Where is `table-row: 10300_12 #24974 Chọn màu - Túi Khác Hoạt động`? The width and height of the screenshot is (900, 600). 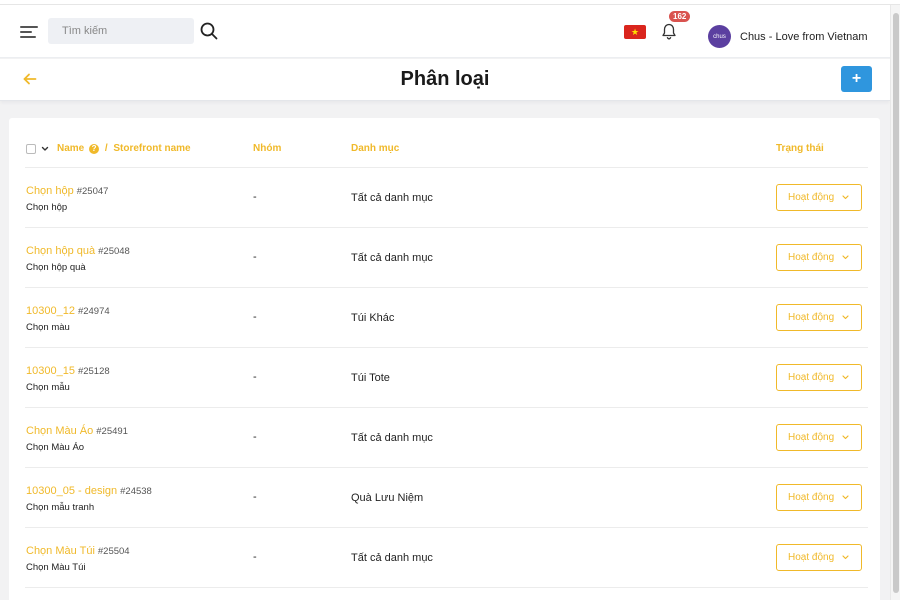 table-row: 10300_12 #24974 Chọn màu - Túi Khác Hoạt động is located at coordinates (446, 318).